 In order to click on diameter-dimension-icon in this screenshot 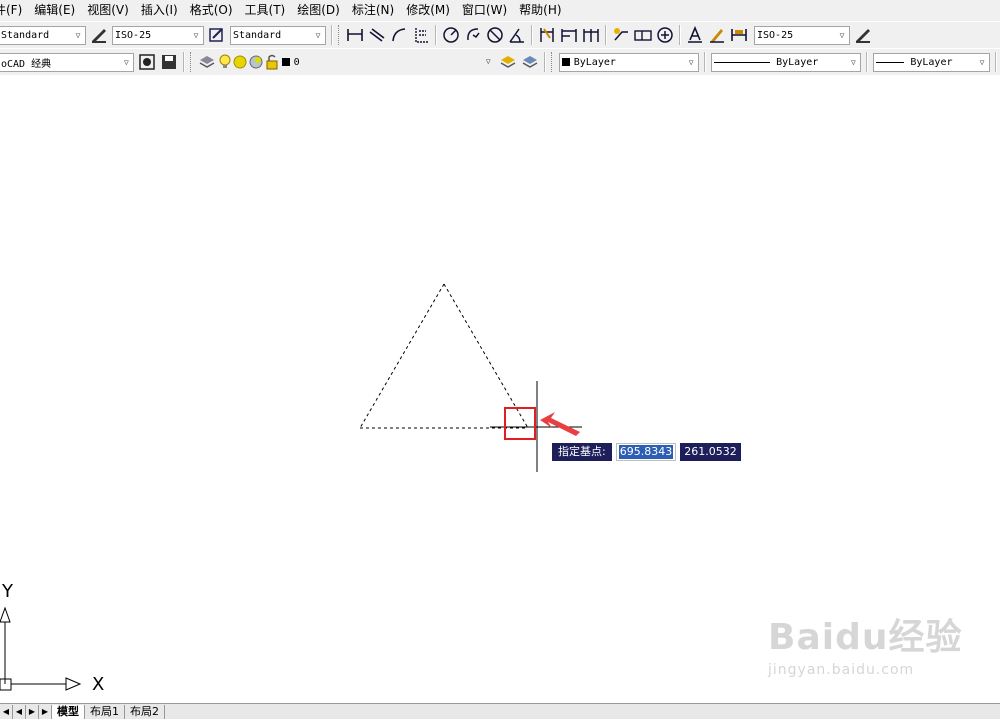, I will do `click(495, 35)`.